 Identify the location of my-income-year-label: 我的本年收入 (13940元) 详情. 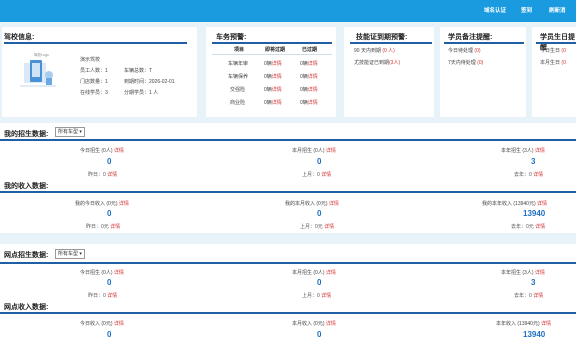
(515, 204).